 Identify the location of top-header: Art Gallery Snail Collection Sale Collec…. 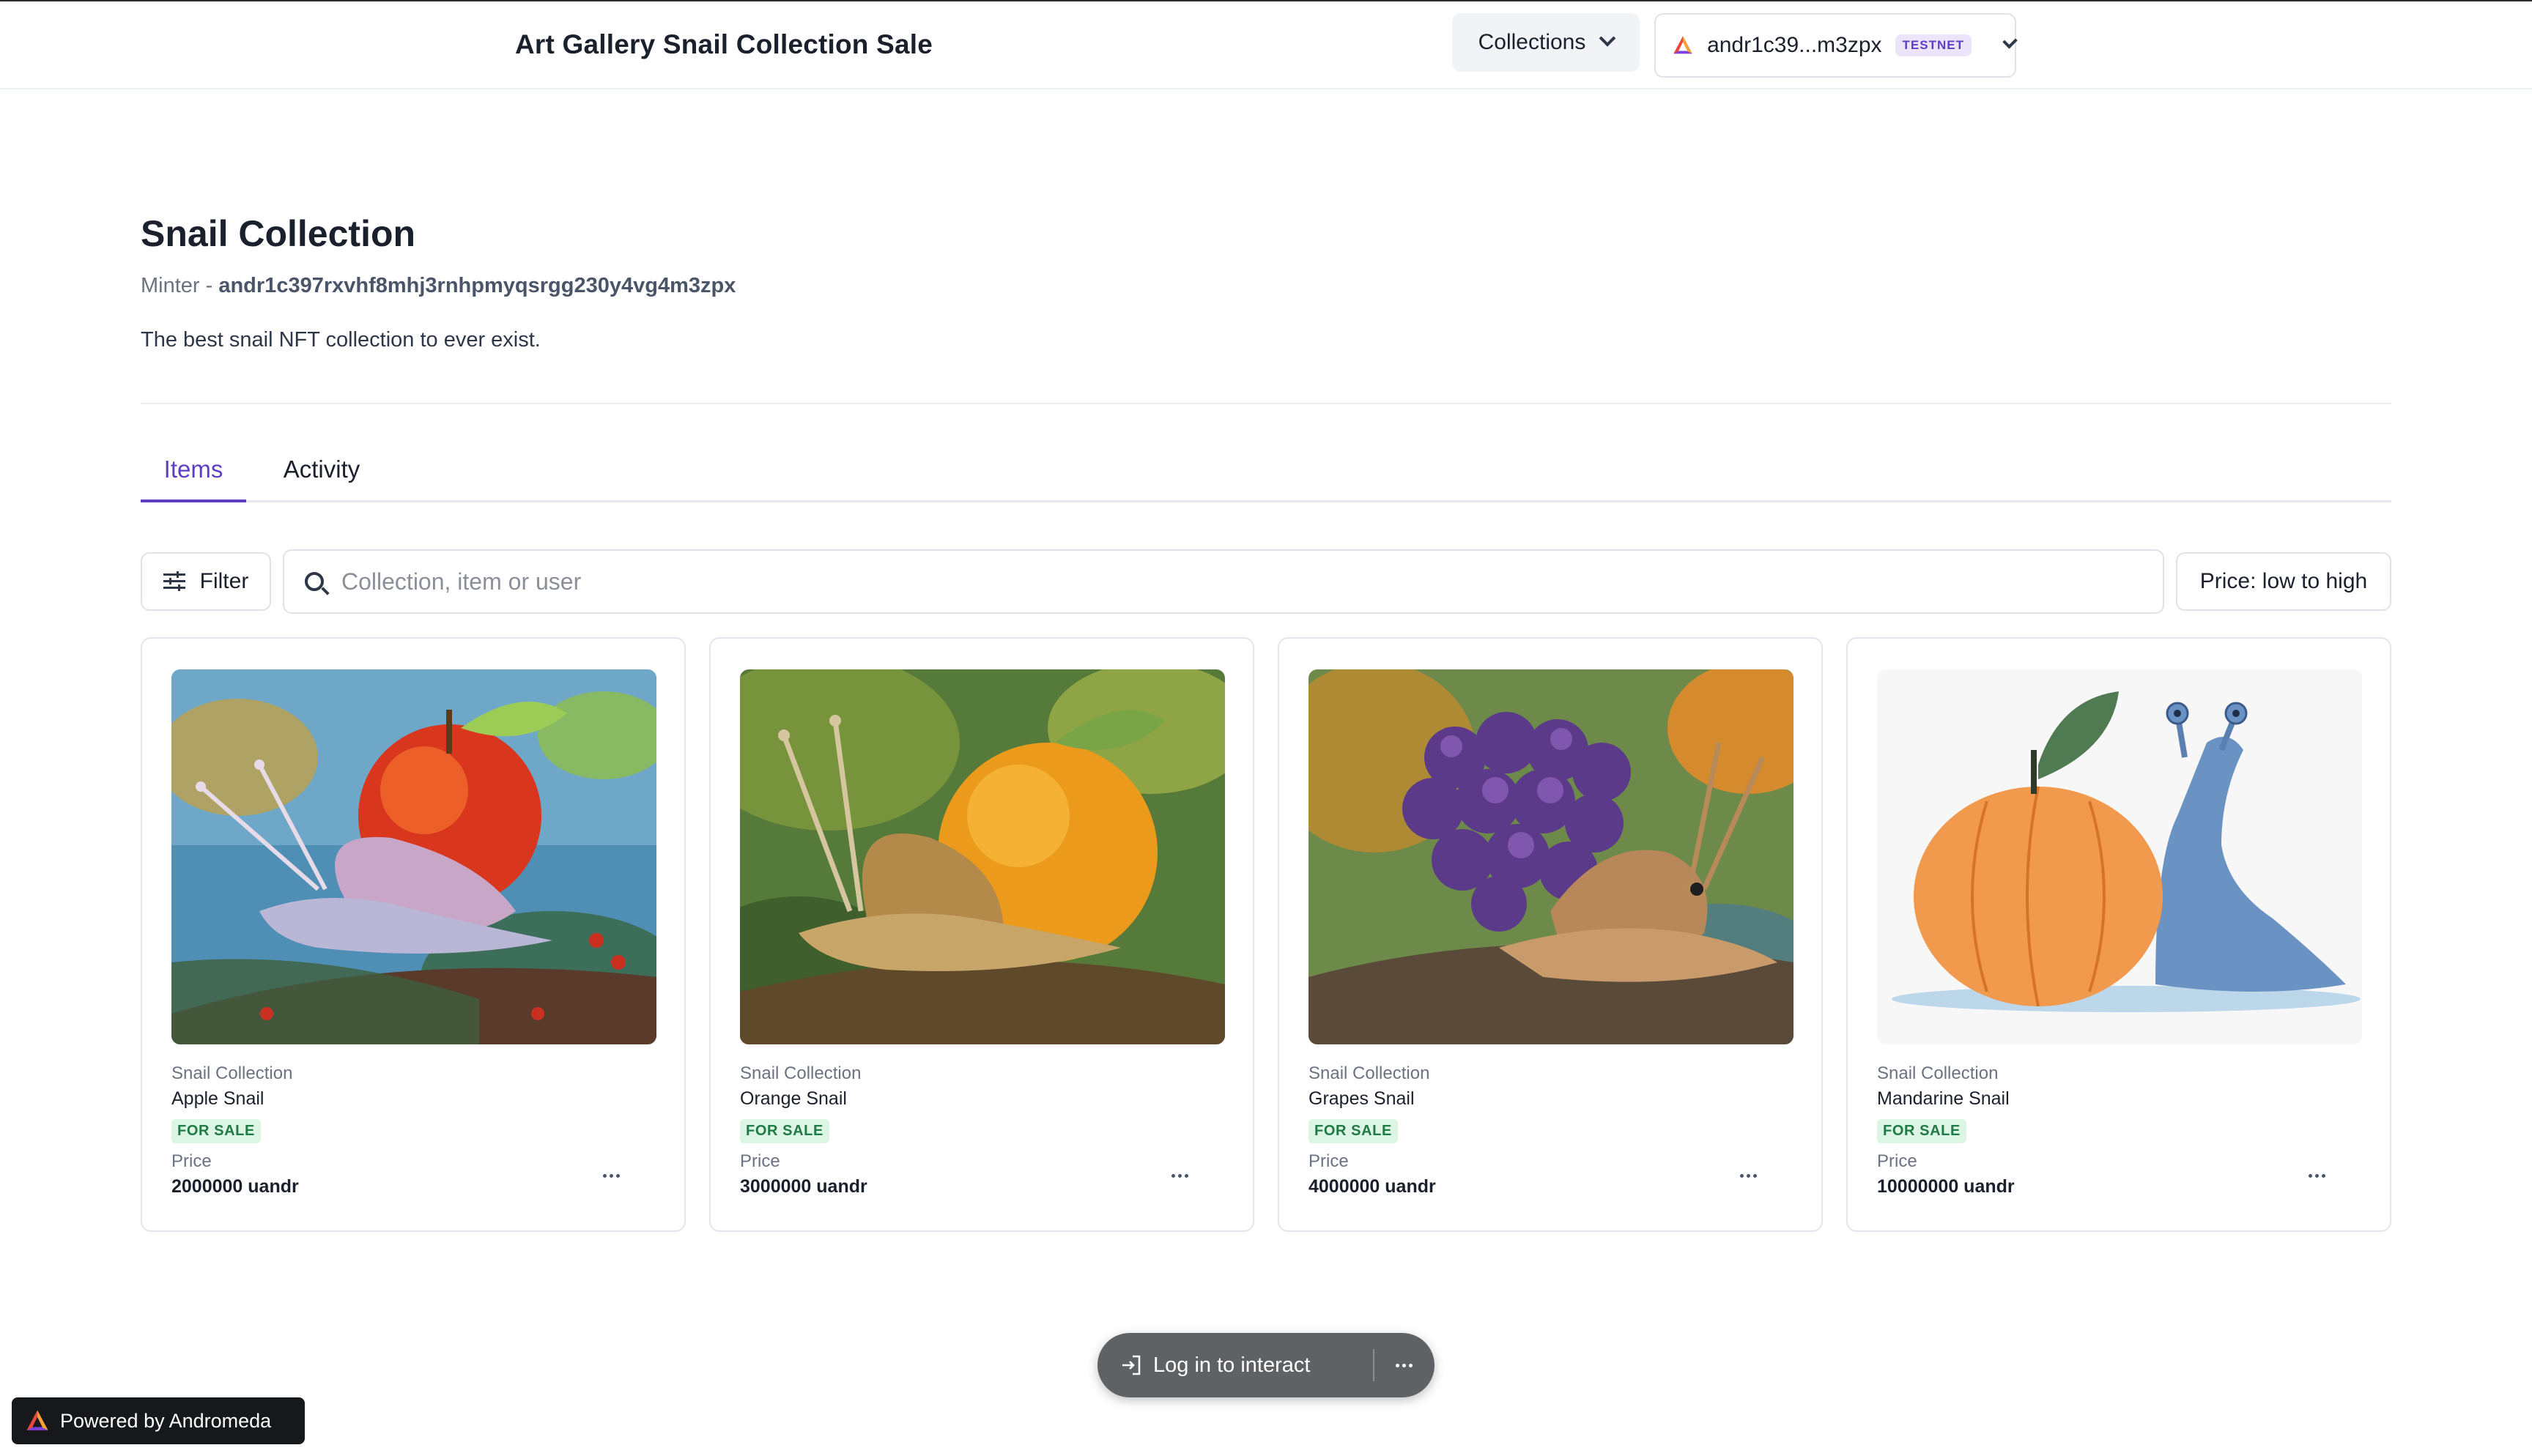
(1266, 45).